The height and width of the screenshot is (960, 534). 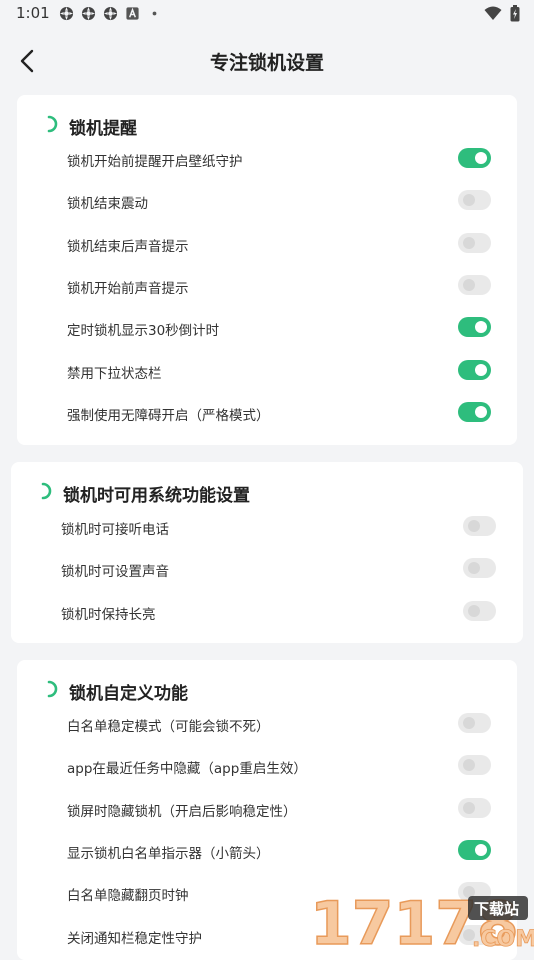 What do you see at coordinates (108, 614) in the screenshot?
I see `setting-label: 锁机时保持长亮` at bounding box center [108, 614].